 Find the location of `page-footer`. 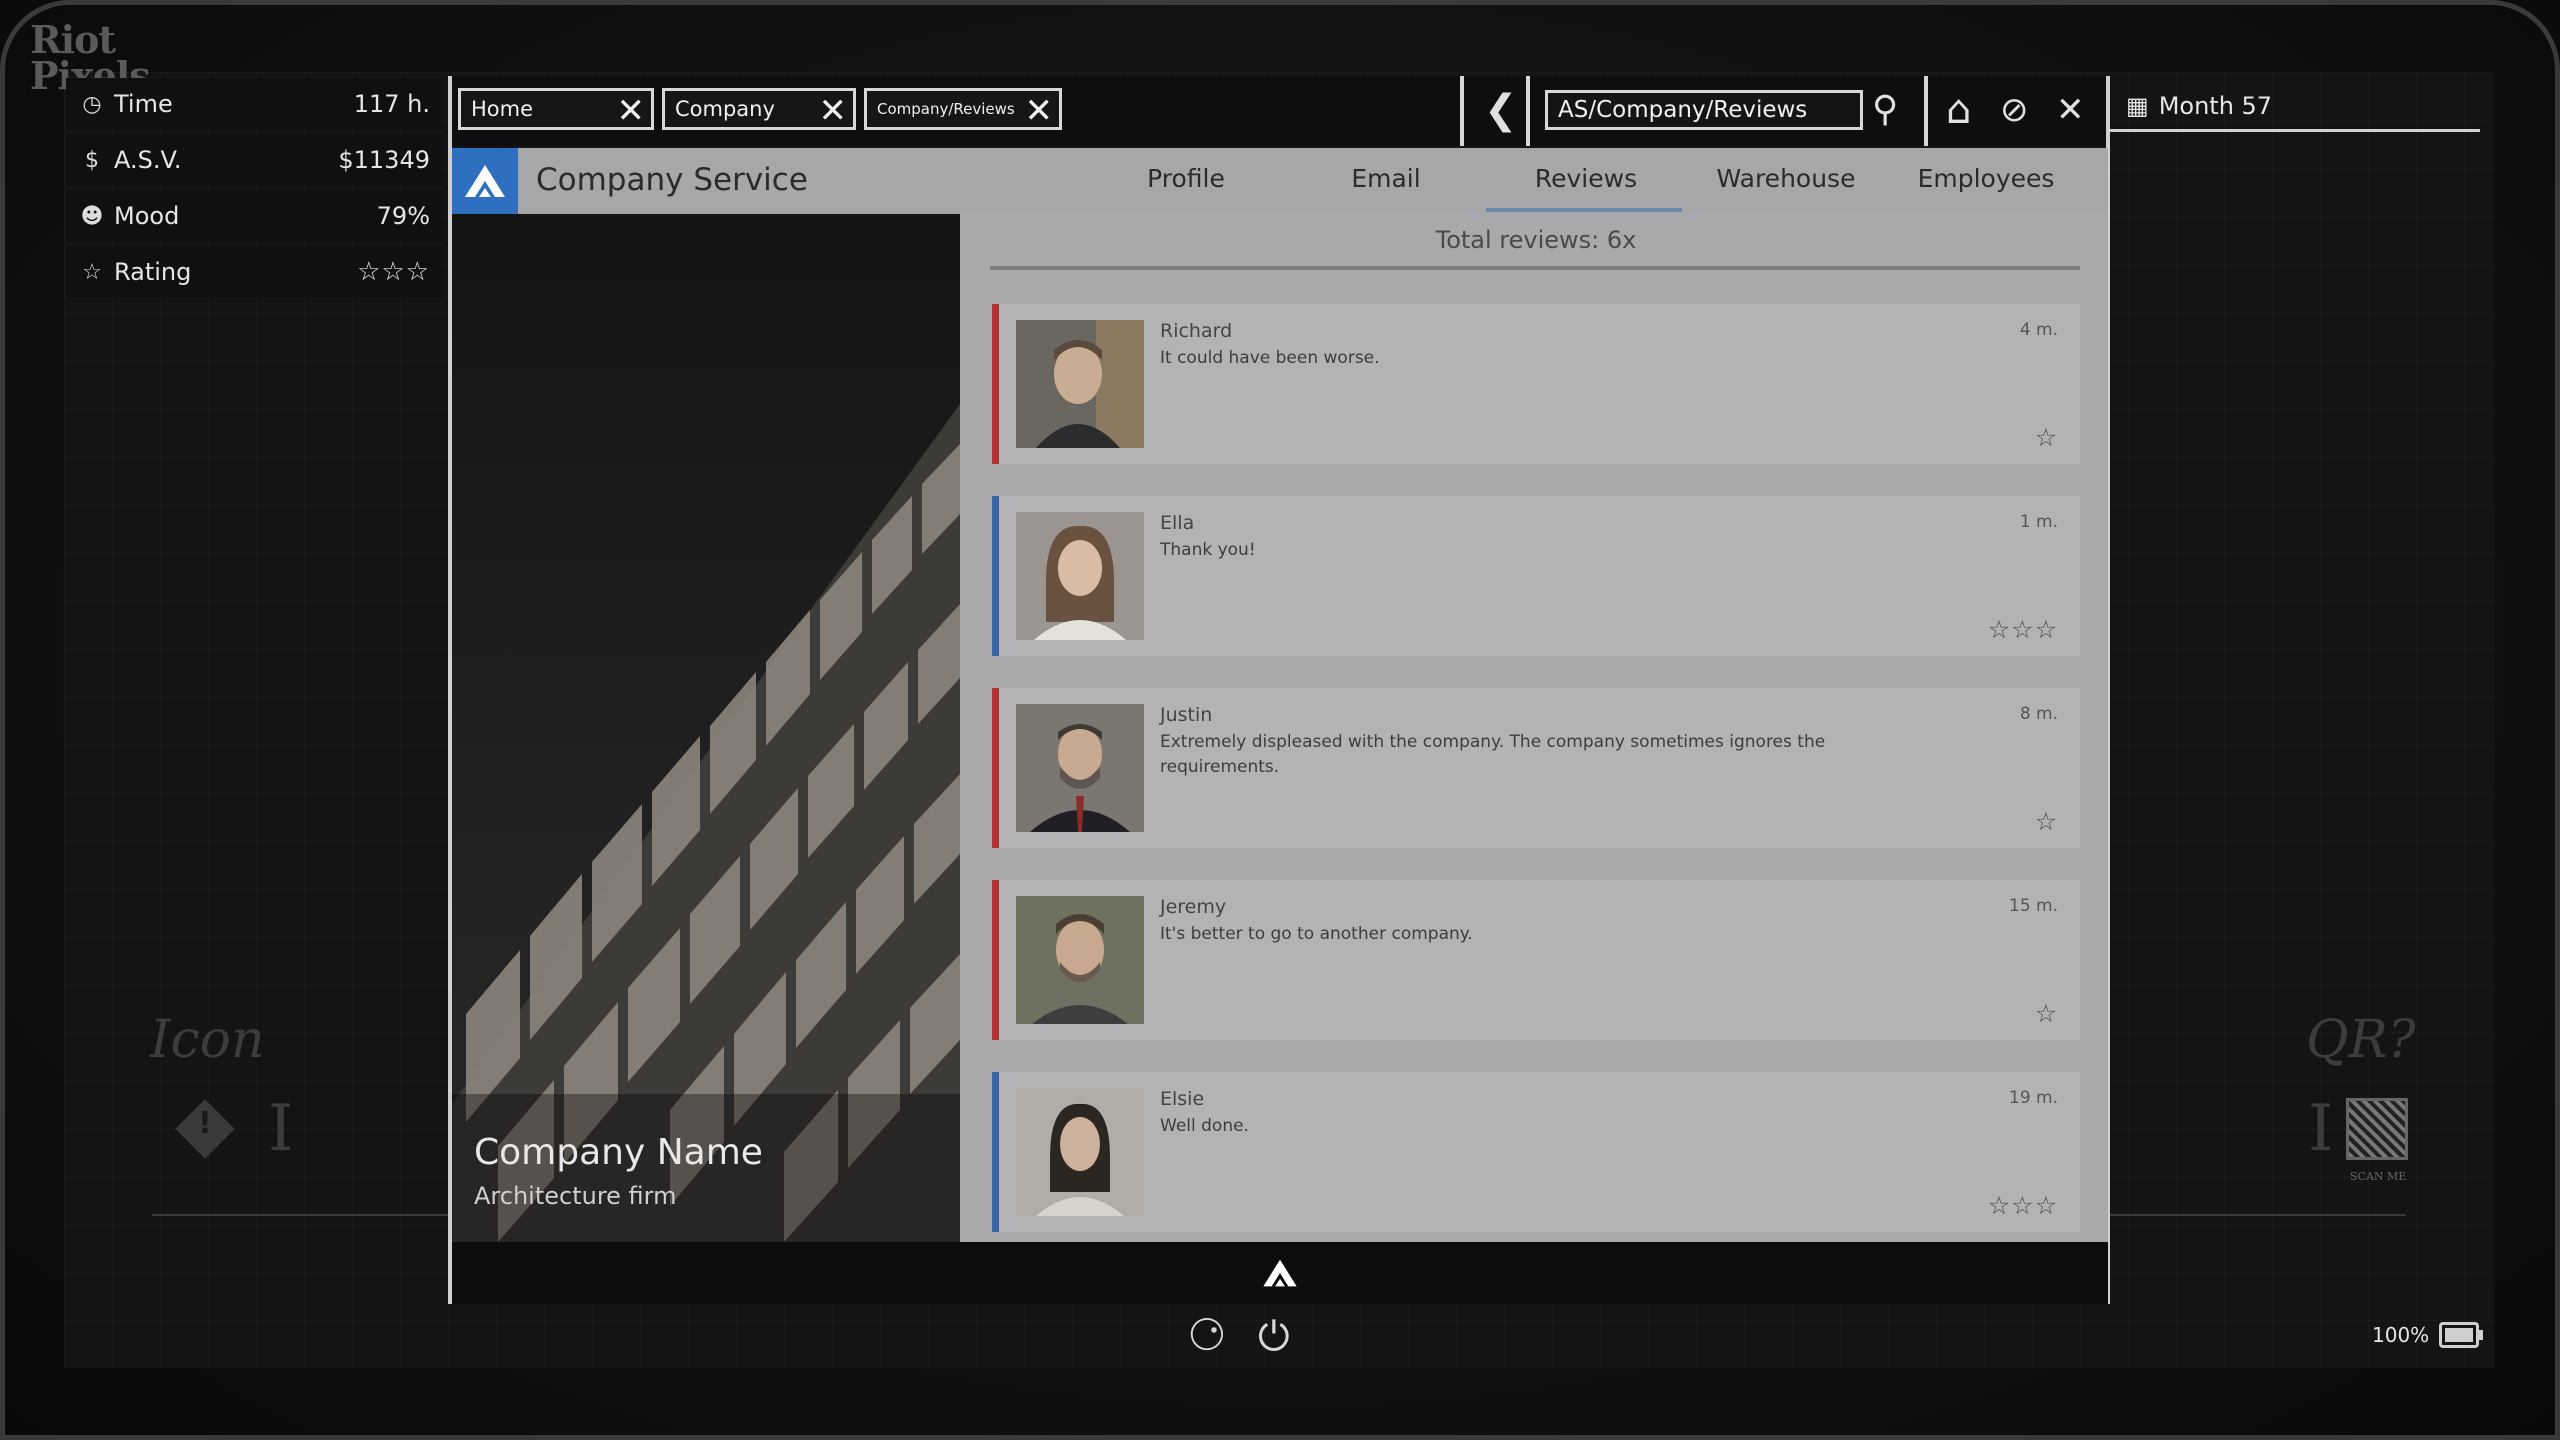

page-footer is located at coordinates (1280, 1273).